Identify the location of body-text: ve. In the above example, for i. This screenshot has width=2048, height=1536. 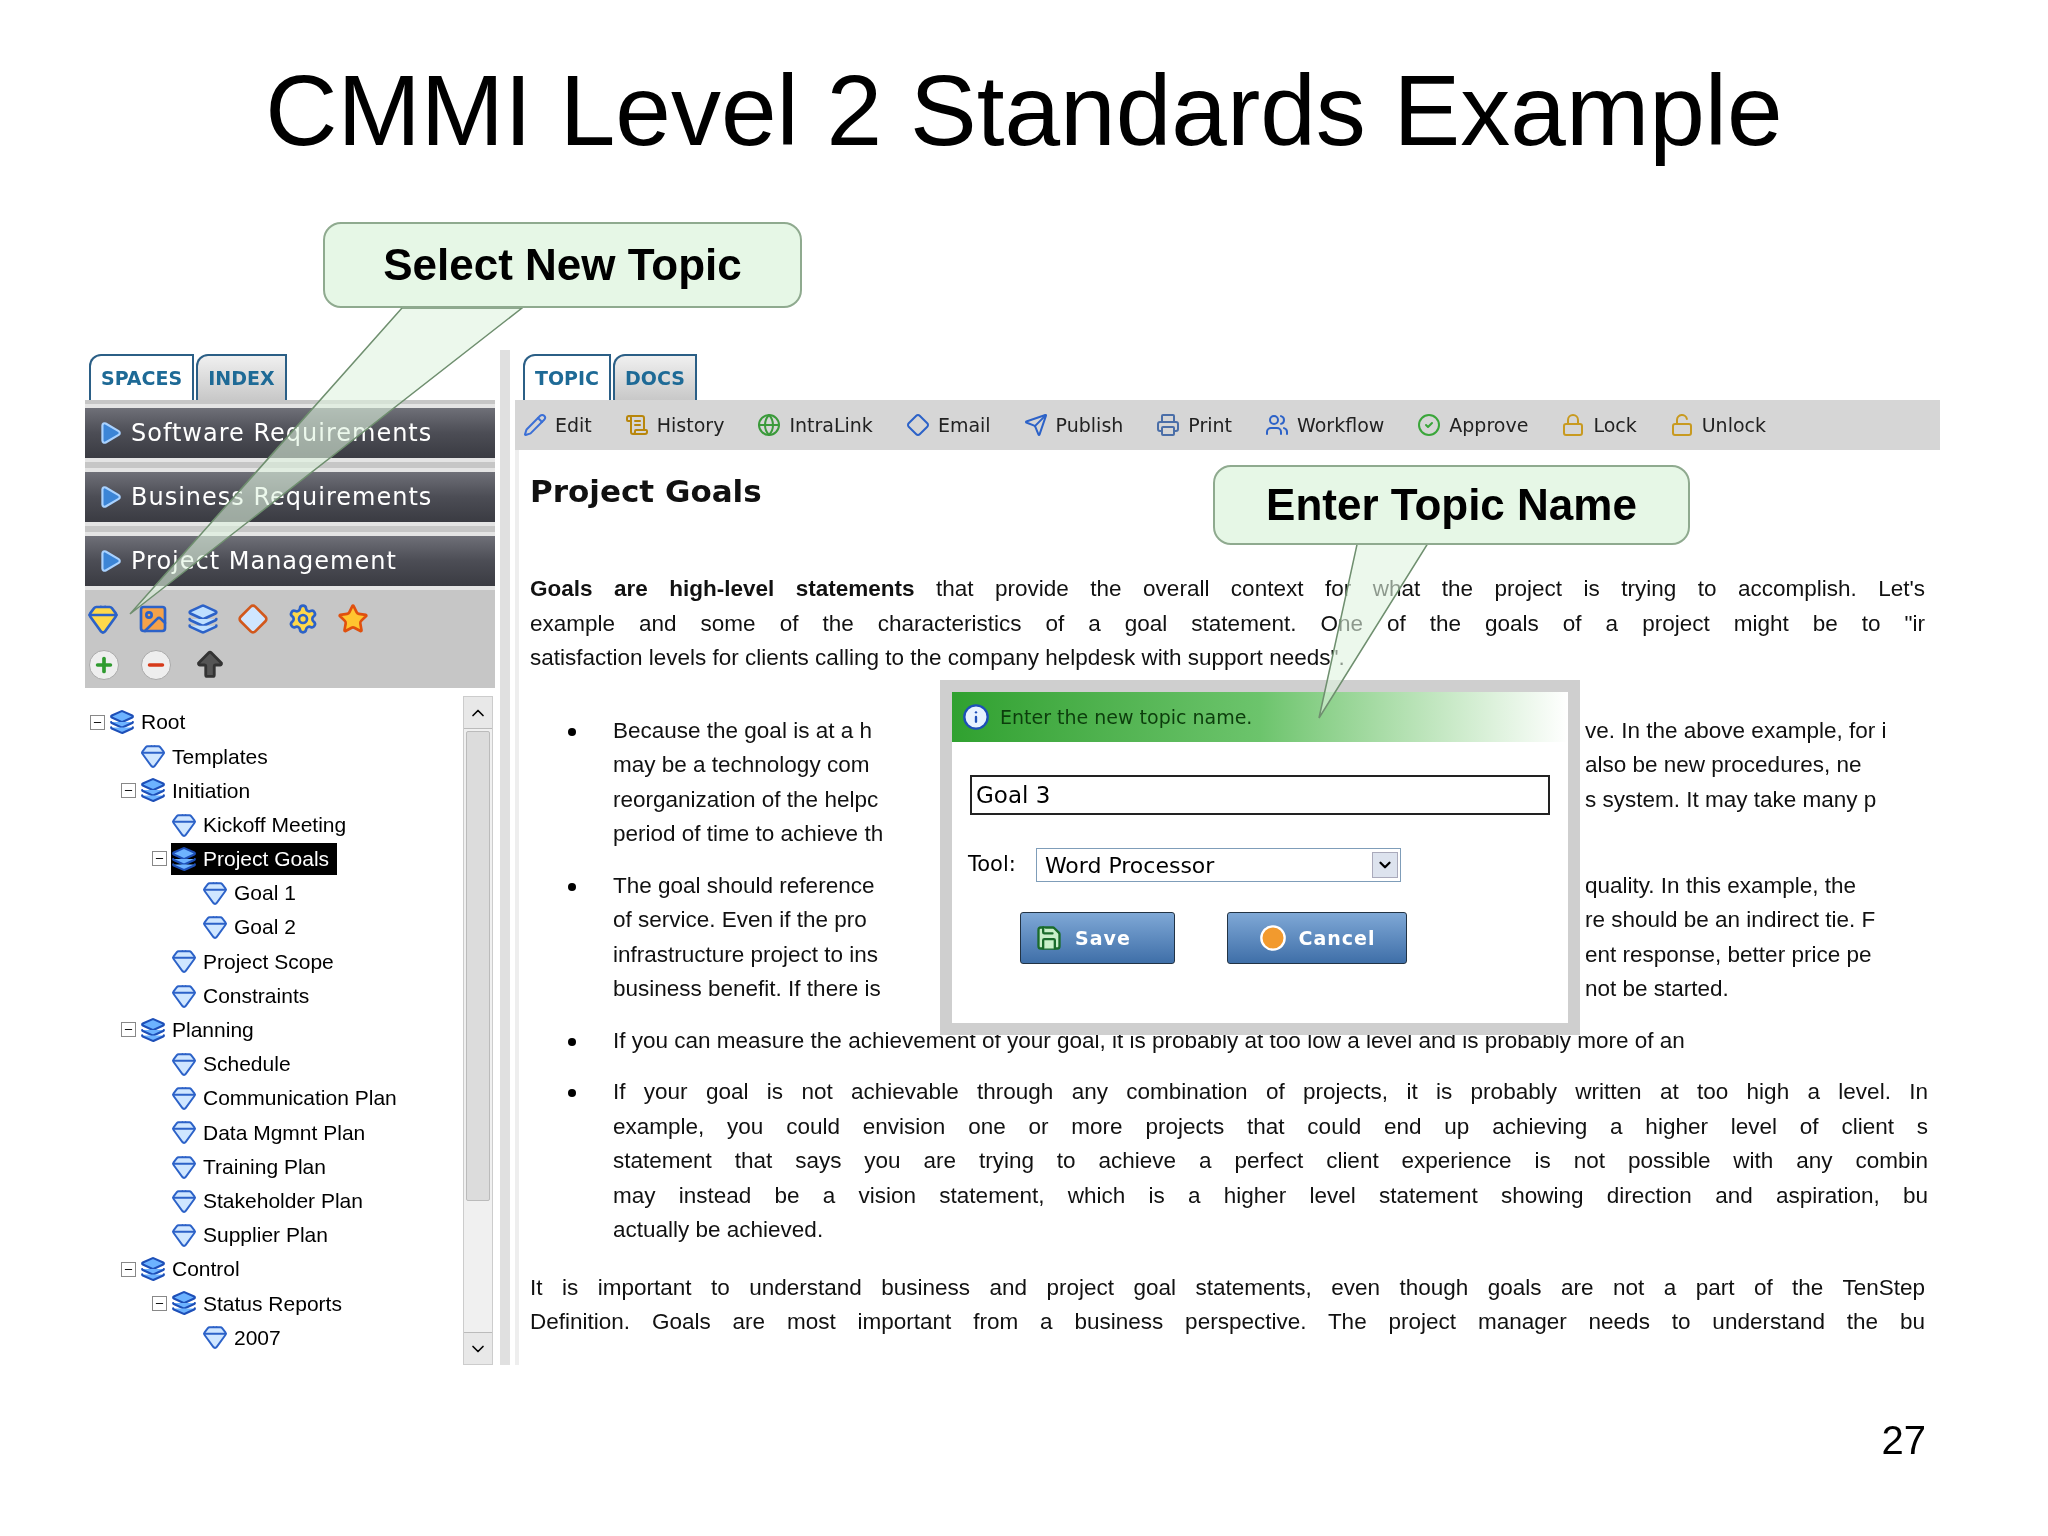
(1736, 730).